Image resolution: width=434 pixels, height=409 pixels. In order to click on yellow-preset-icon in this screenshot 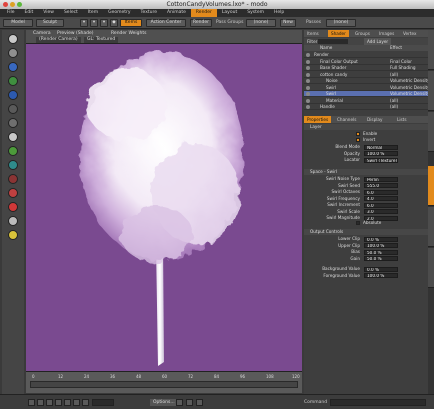, I will do `click(13, 235)`.